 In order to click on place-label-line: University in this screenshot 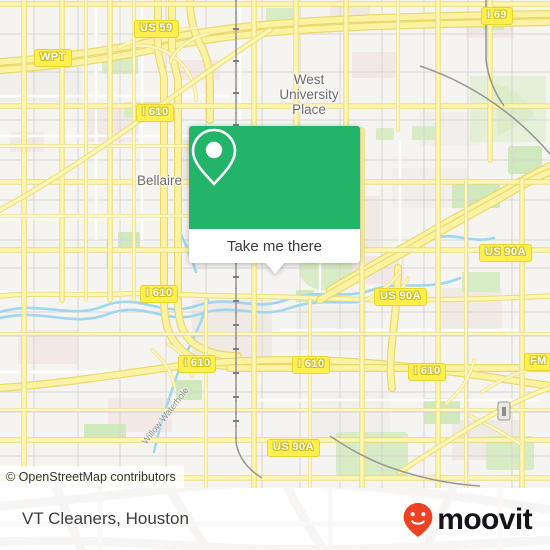, I will do `click(309, 94)`.